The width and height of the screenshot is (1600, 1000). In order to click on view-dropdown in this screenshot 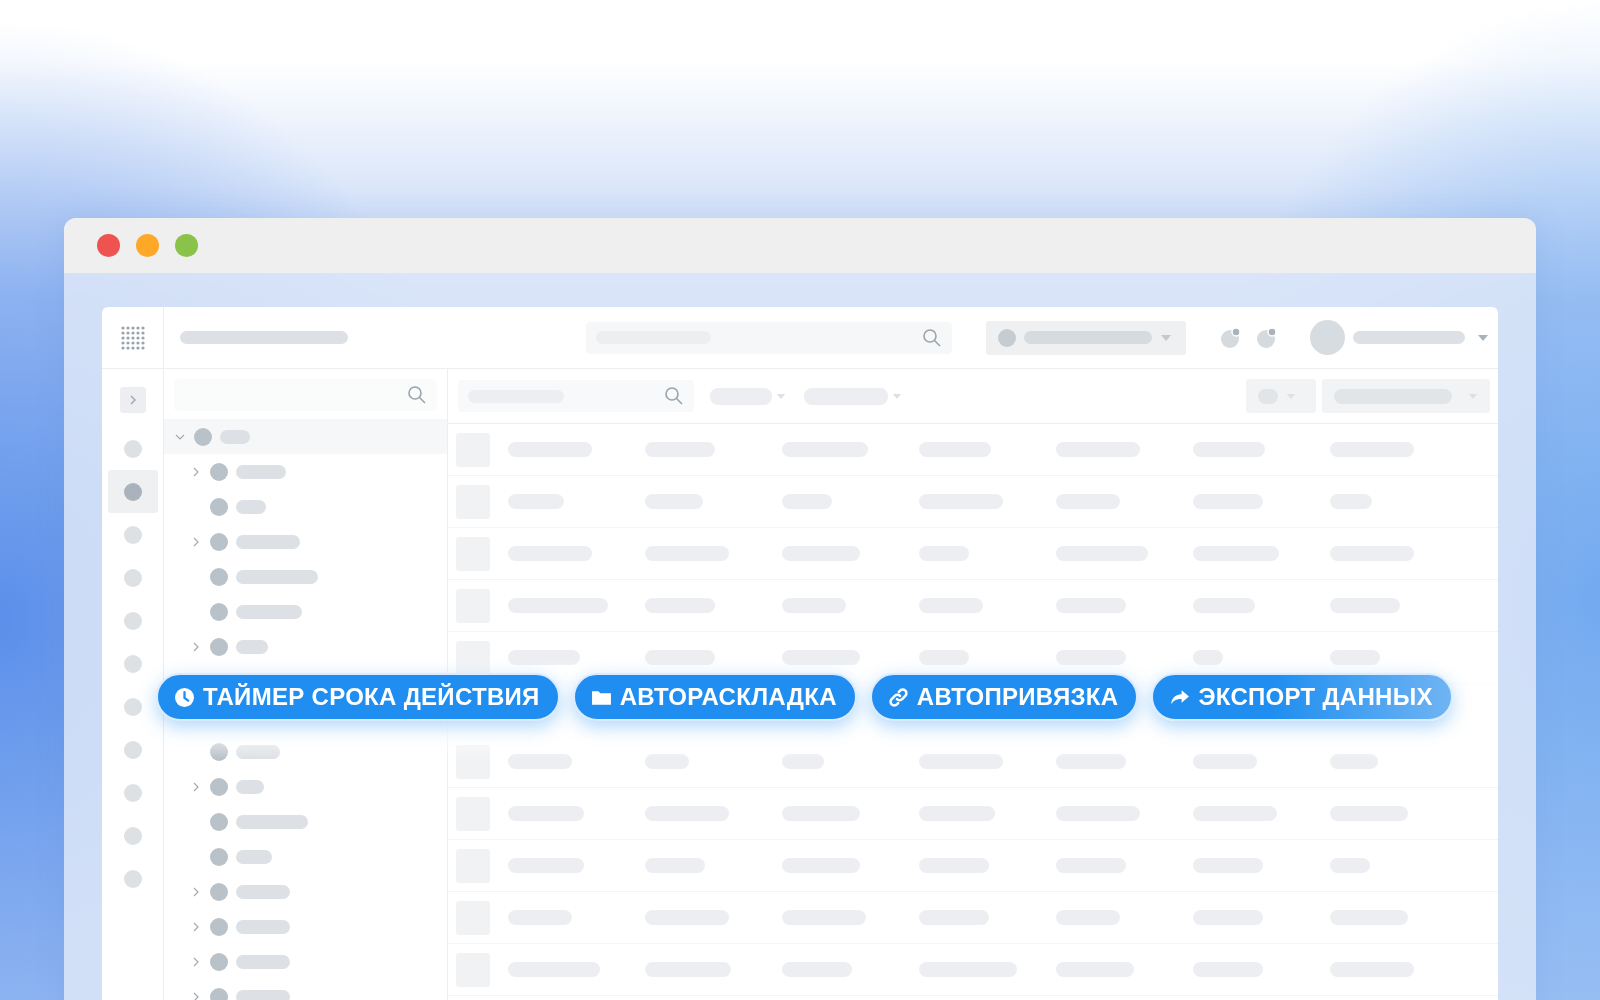, I will do `click(1281, 396)`.